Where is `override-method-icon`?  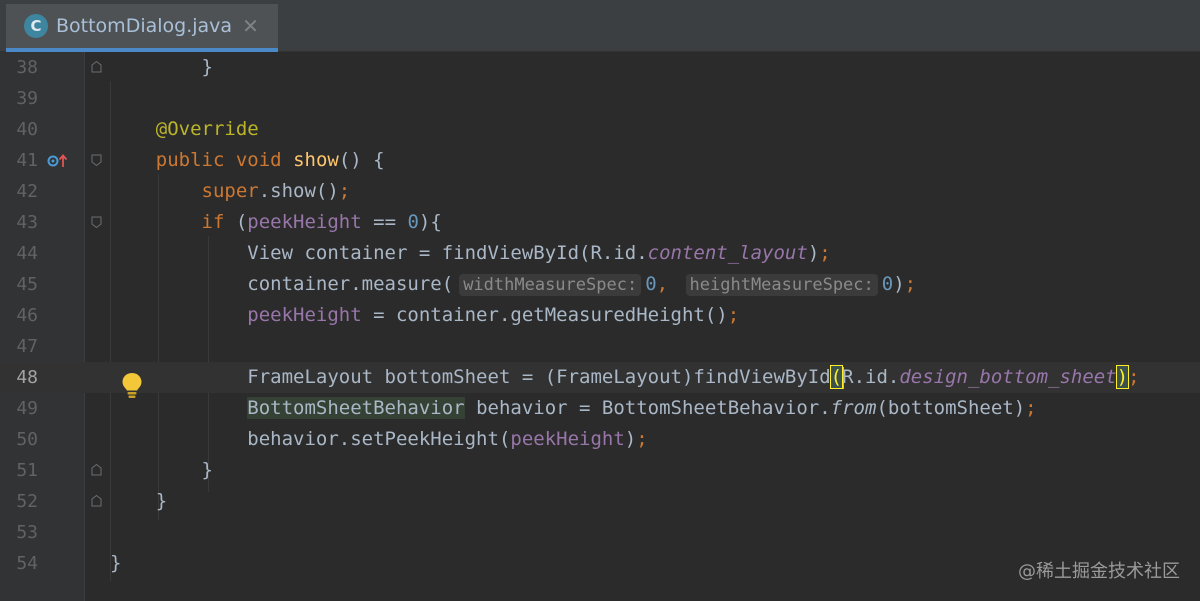
override-method-icon is located at coordinates (58, 161).